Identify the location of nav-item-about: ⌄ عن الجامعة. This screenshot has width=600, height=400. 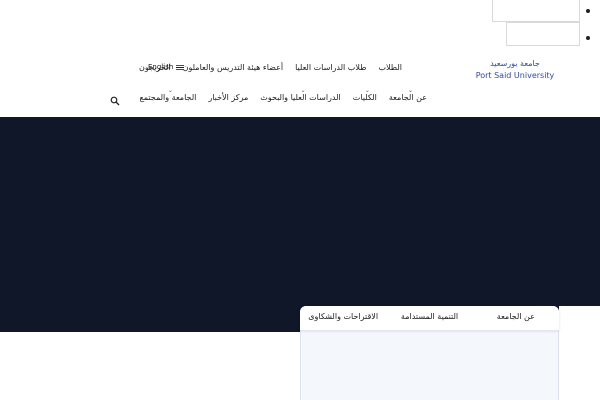
(407, 94).